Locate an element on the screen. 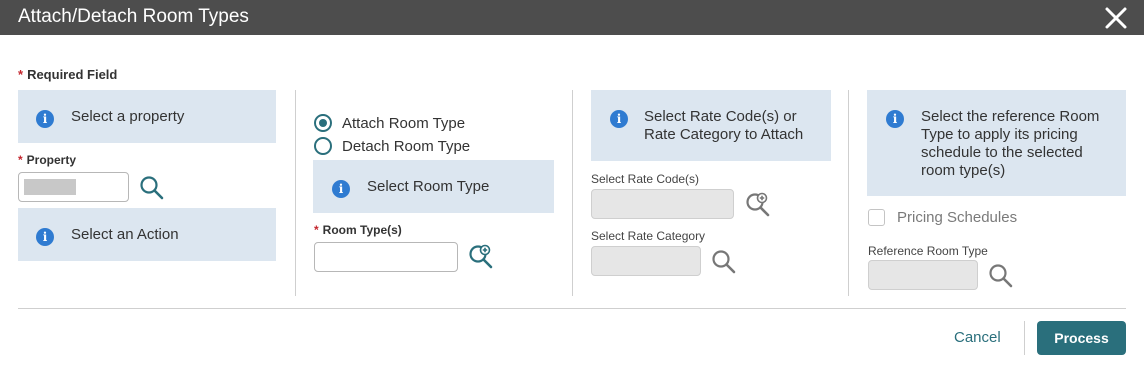 The height and width of the screenshot is (390, 1144). room-types-label-text: Room Type(s) is located at coordinates (362, 230).